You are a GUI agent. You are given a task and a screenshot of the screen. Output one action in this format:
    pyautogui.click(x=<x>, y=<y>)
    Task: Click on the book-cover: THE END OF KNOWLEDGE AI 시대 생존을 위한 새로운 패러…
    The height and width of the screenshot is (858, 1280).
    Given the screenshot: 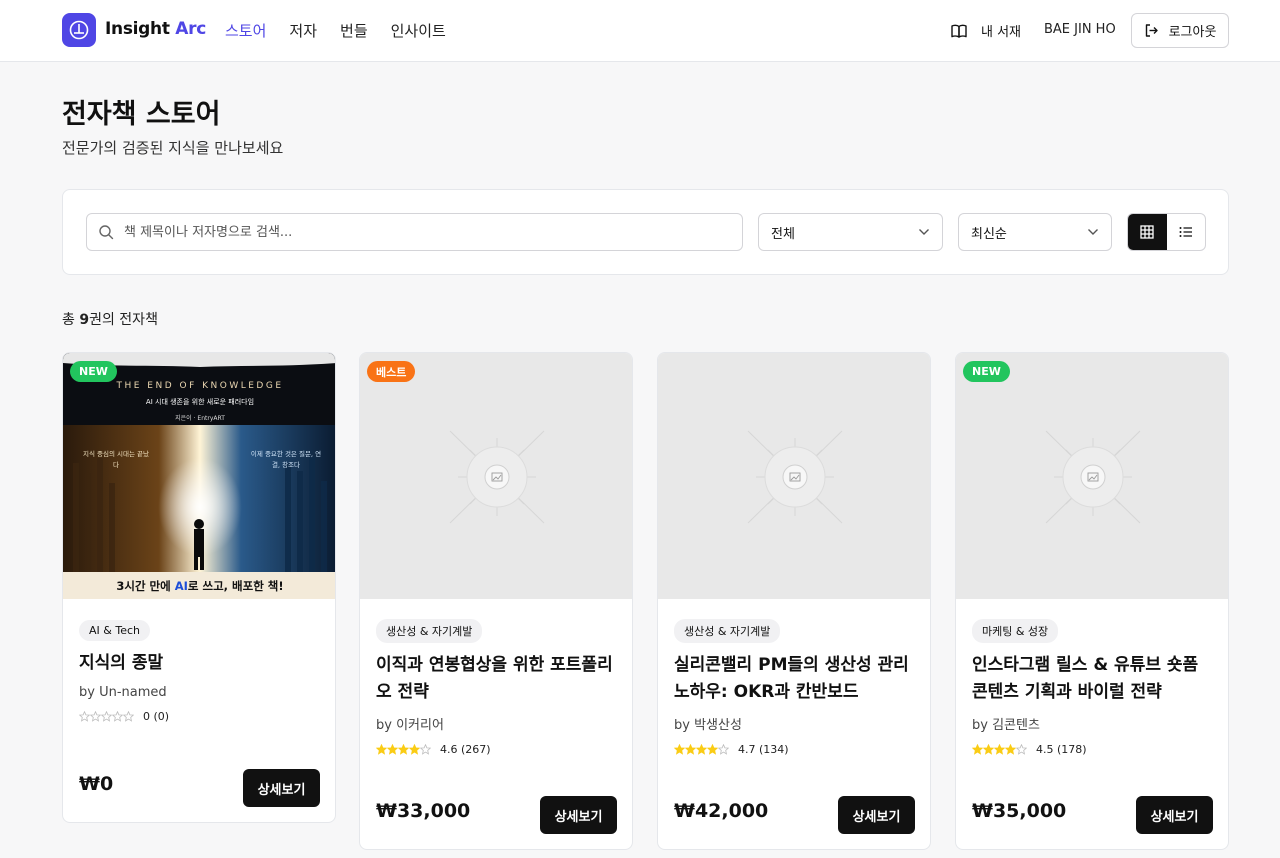 What is the action you would take?
    pyautogui.click(x=199, y=476)
    